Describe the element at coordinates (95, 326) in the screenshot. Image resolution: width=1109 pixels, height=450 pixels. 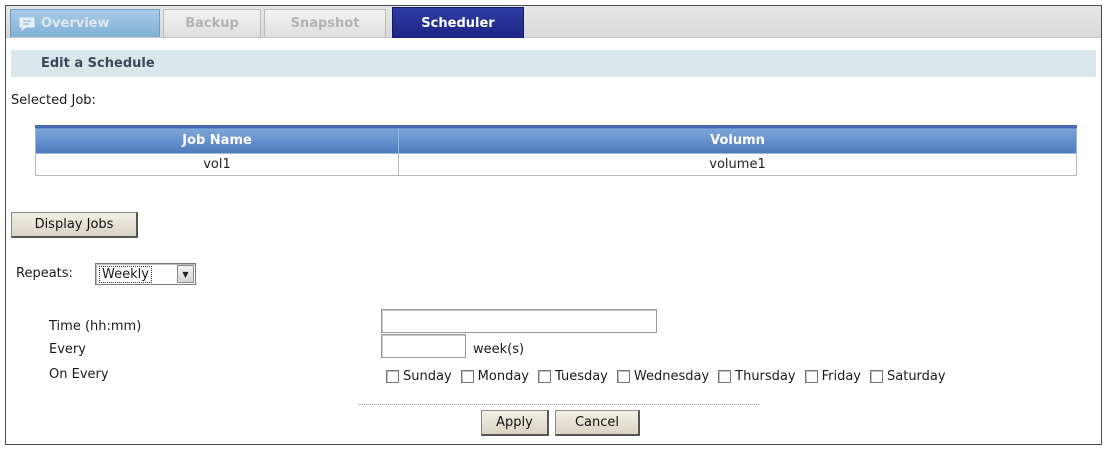
I see `time-label: Time (hh:mm)` at that location.